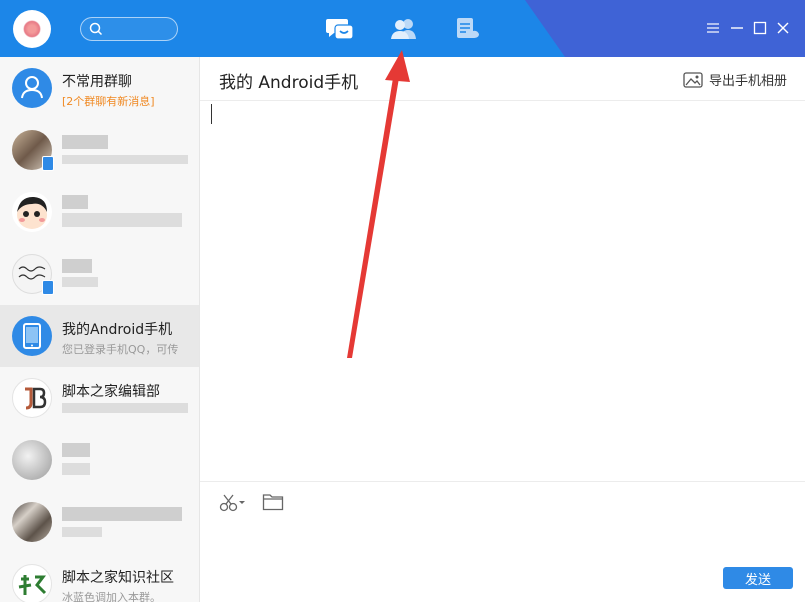 The width and height of the screenshot is (805, 602). I want to click on cartoon-face-icon, so click(32, 212).